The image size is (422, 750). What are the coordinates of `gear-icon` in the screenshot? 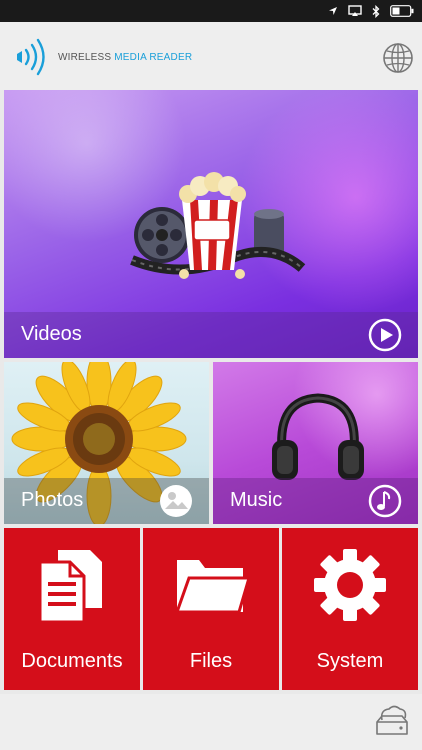 It's located at (350, 585).